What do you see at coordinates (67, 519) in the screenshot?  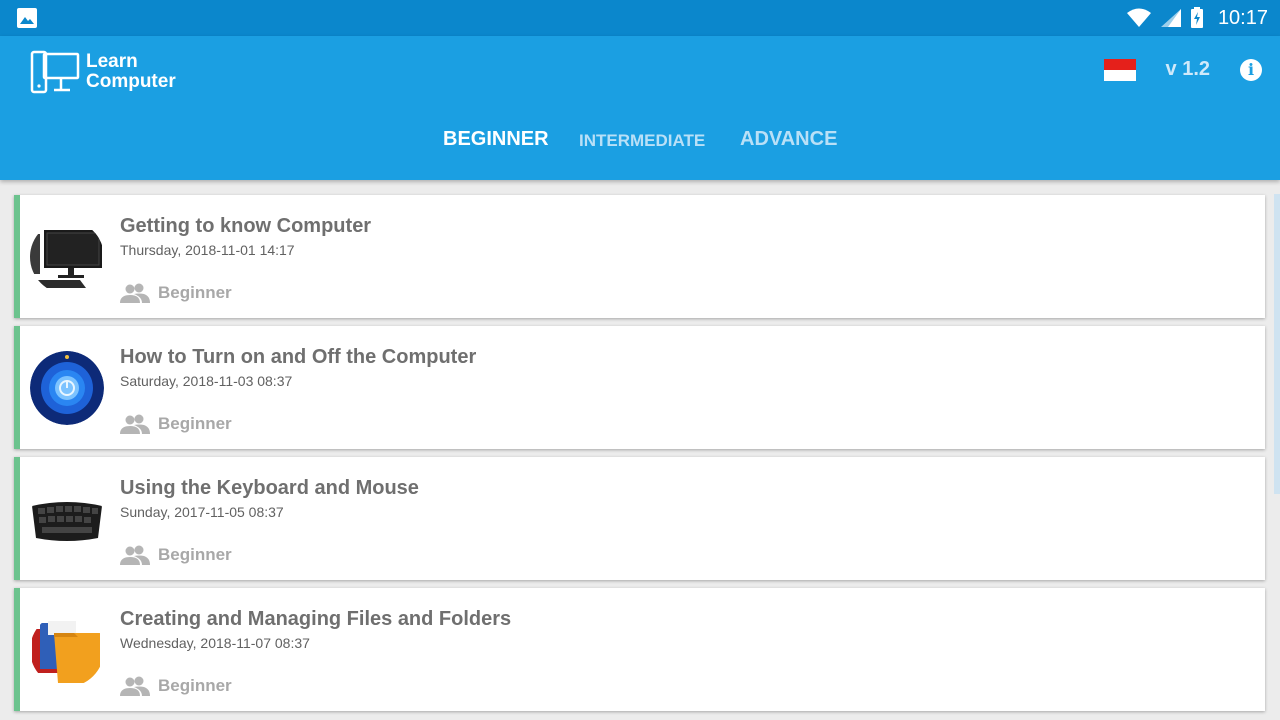 I see `keyboard-thumbnail` at bounding box center [67, 519].